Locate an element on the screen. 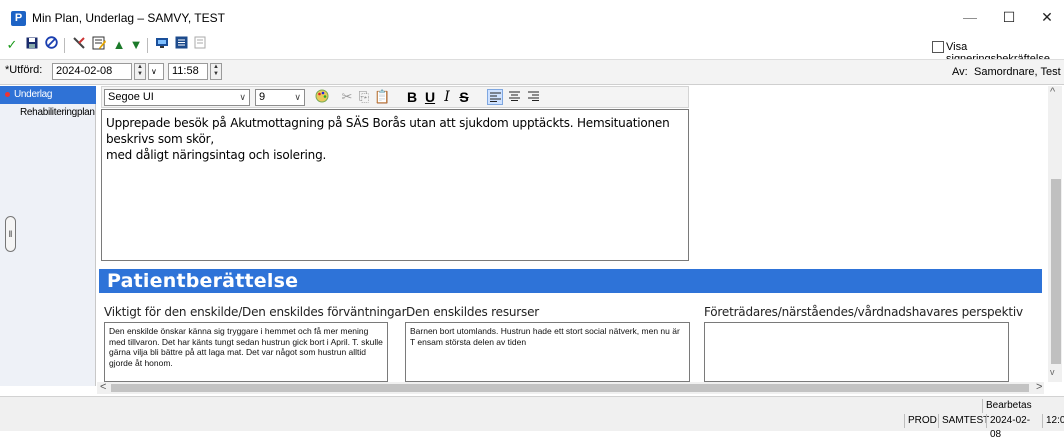 This screenshot has width=1064, height=442. document-icon is located at coordinates (200, 45).